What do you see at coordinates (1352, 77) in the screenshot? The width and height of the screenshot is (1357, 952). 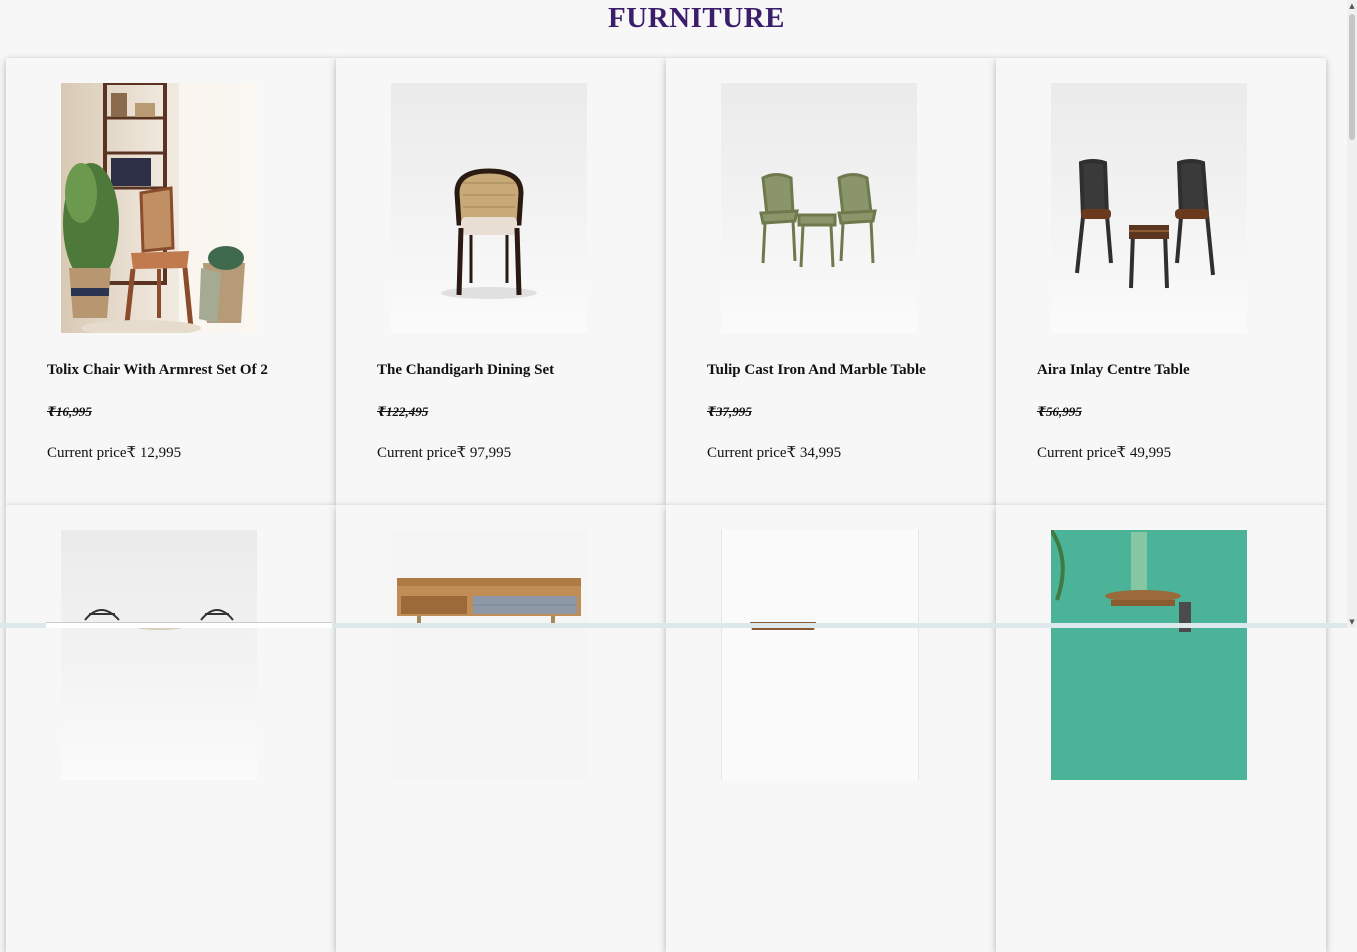 I see `scrollbar-thumb` at bounding box center [1352, 77].